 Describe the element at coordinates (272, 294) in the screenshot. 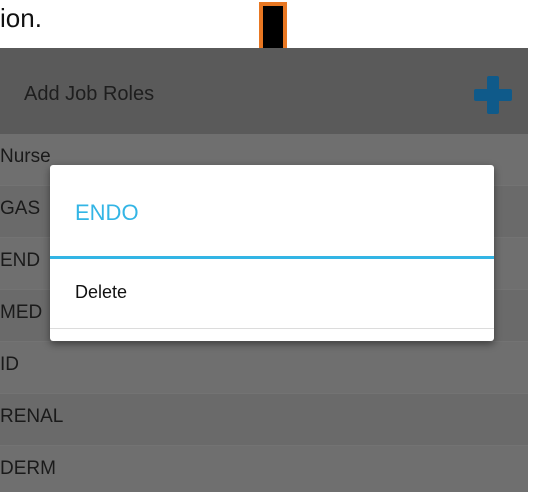

I see `delete-menu-item: Delete` at that location.